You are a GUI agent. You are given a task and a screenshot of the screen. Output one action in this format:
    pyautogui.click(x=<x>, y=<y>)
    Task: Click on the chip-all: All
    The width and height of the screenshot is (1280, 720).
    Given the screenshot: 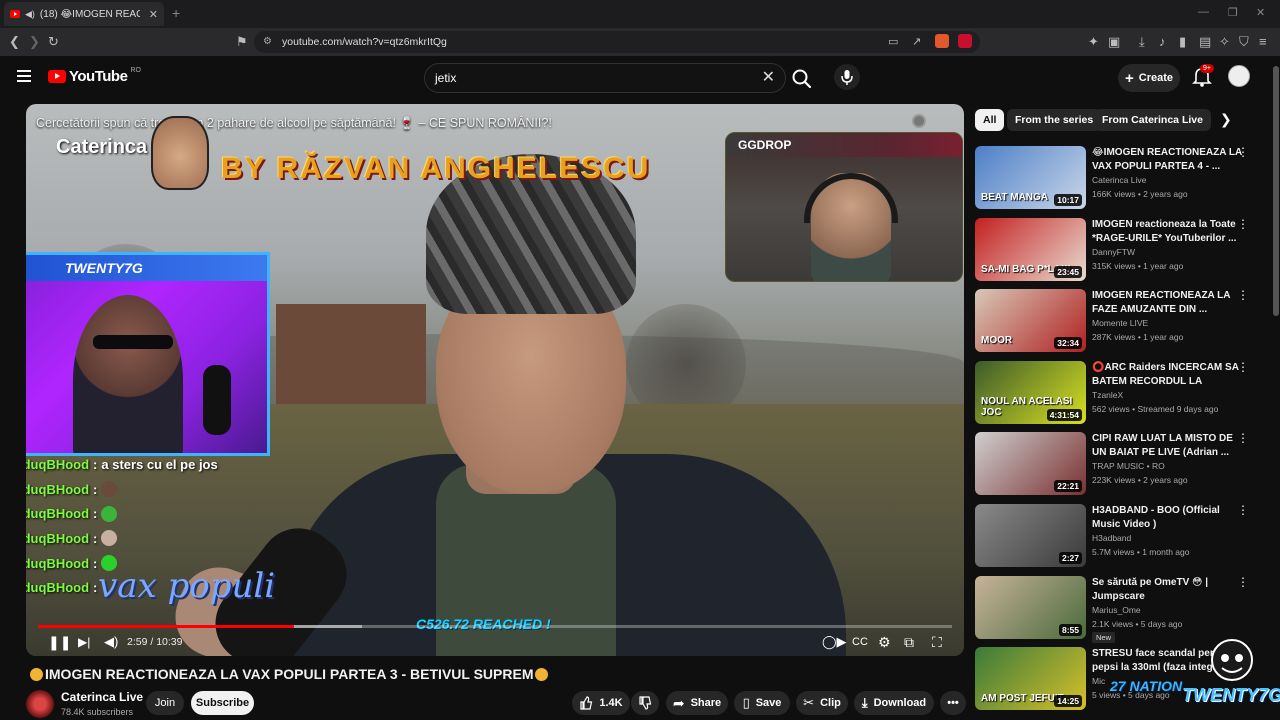 What is the action you would take?
    pyautogui.click(x=990, y=120)
    